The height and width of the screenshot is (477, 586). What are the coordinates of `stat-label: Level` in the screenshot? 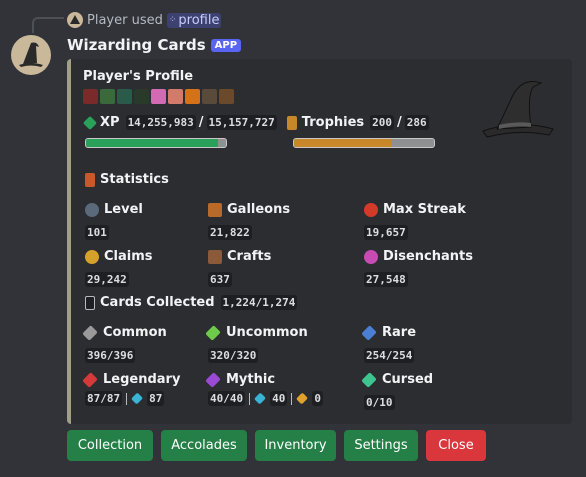 It's located at (123, 209).